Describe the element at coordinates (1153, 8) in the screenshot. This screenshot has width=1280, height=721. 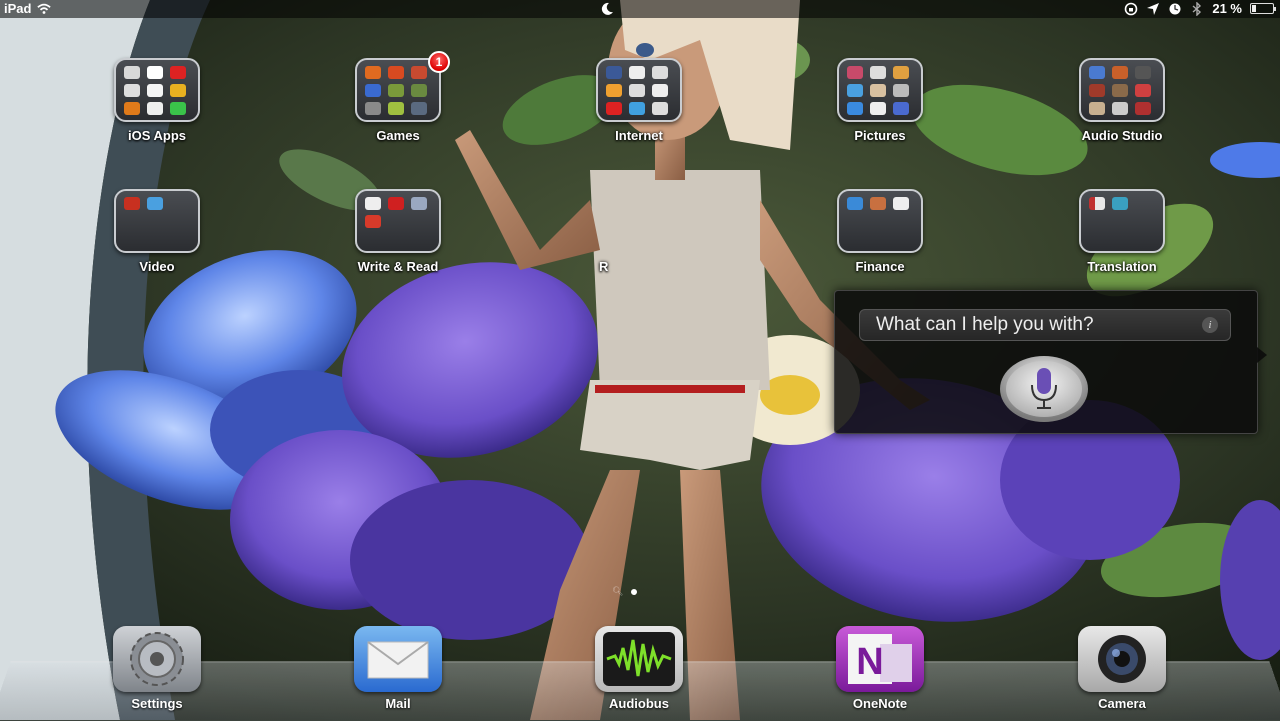
I see `location-icon` at that location.